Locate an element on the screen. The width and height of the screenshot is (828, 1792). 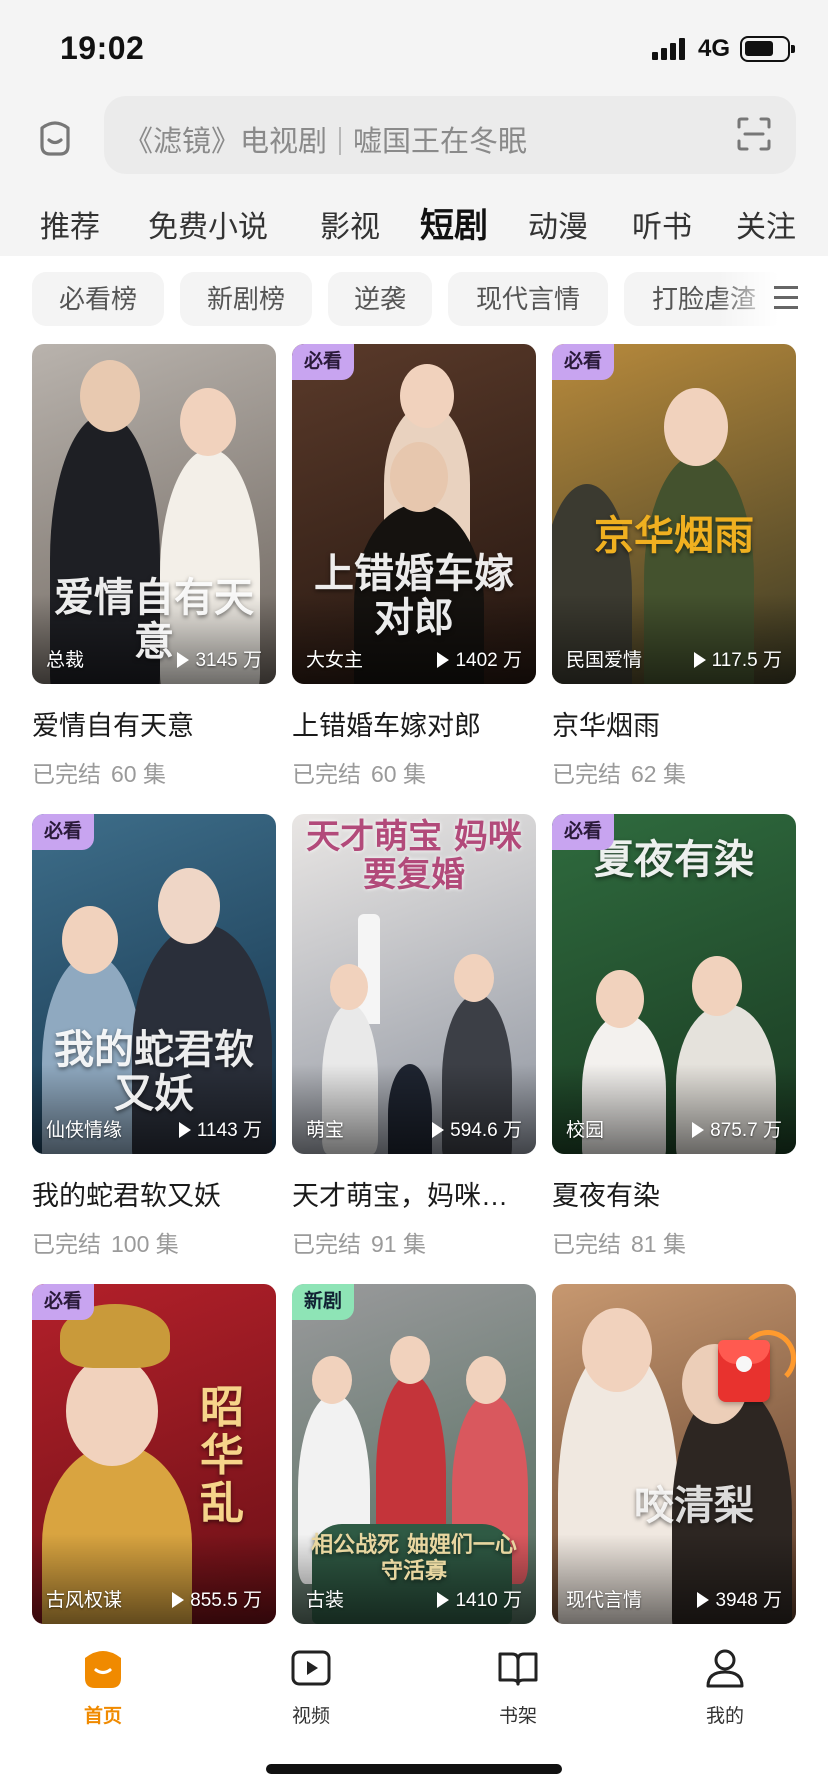
drama-card: 京华烟雨 必看 民国爱情 117.5 万 京华烟雨 已完结 62 集 is located at coordinates (674, 566).